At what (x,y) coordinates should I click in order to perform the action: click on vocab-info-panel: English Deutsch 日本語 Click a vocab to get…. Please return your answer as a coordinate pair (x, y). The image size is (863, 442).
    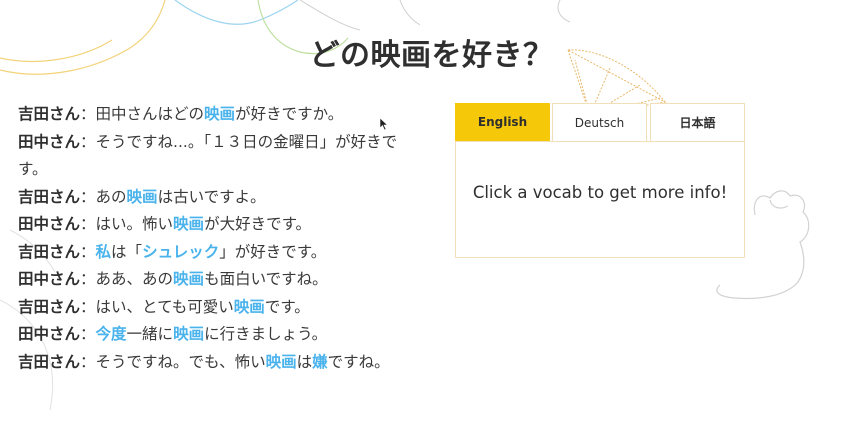
    Looking at the image, I should click on (600, 180).